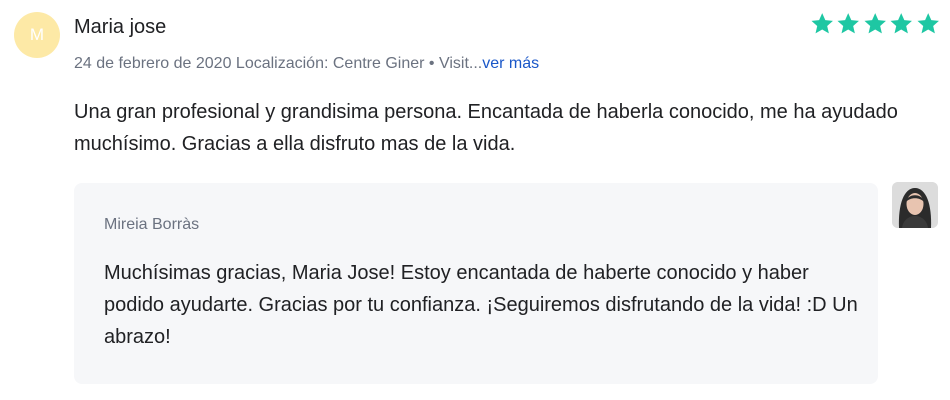 Image resolution: width=950 pixels, height=400 pixels. I want to click on reply-avatar, so click(915, 205).